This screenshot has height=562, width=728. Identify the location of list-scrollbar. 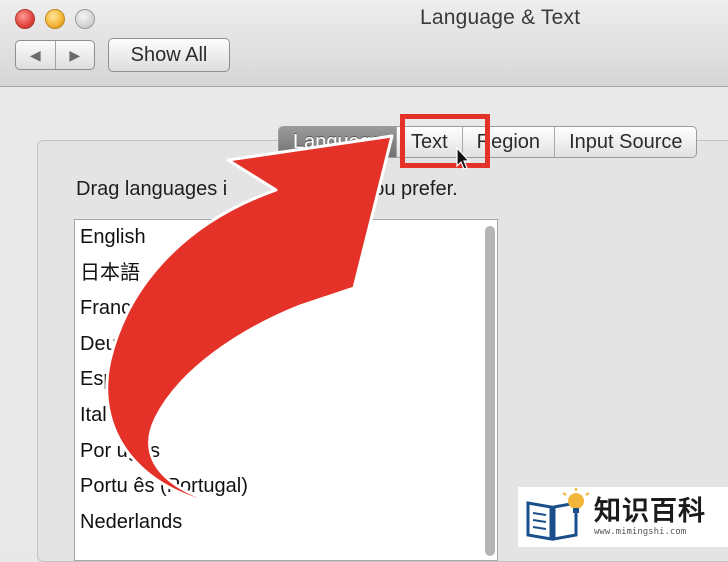
(490, 391).